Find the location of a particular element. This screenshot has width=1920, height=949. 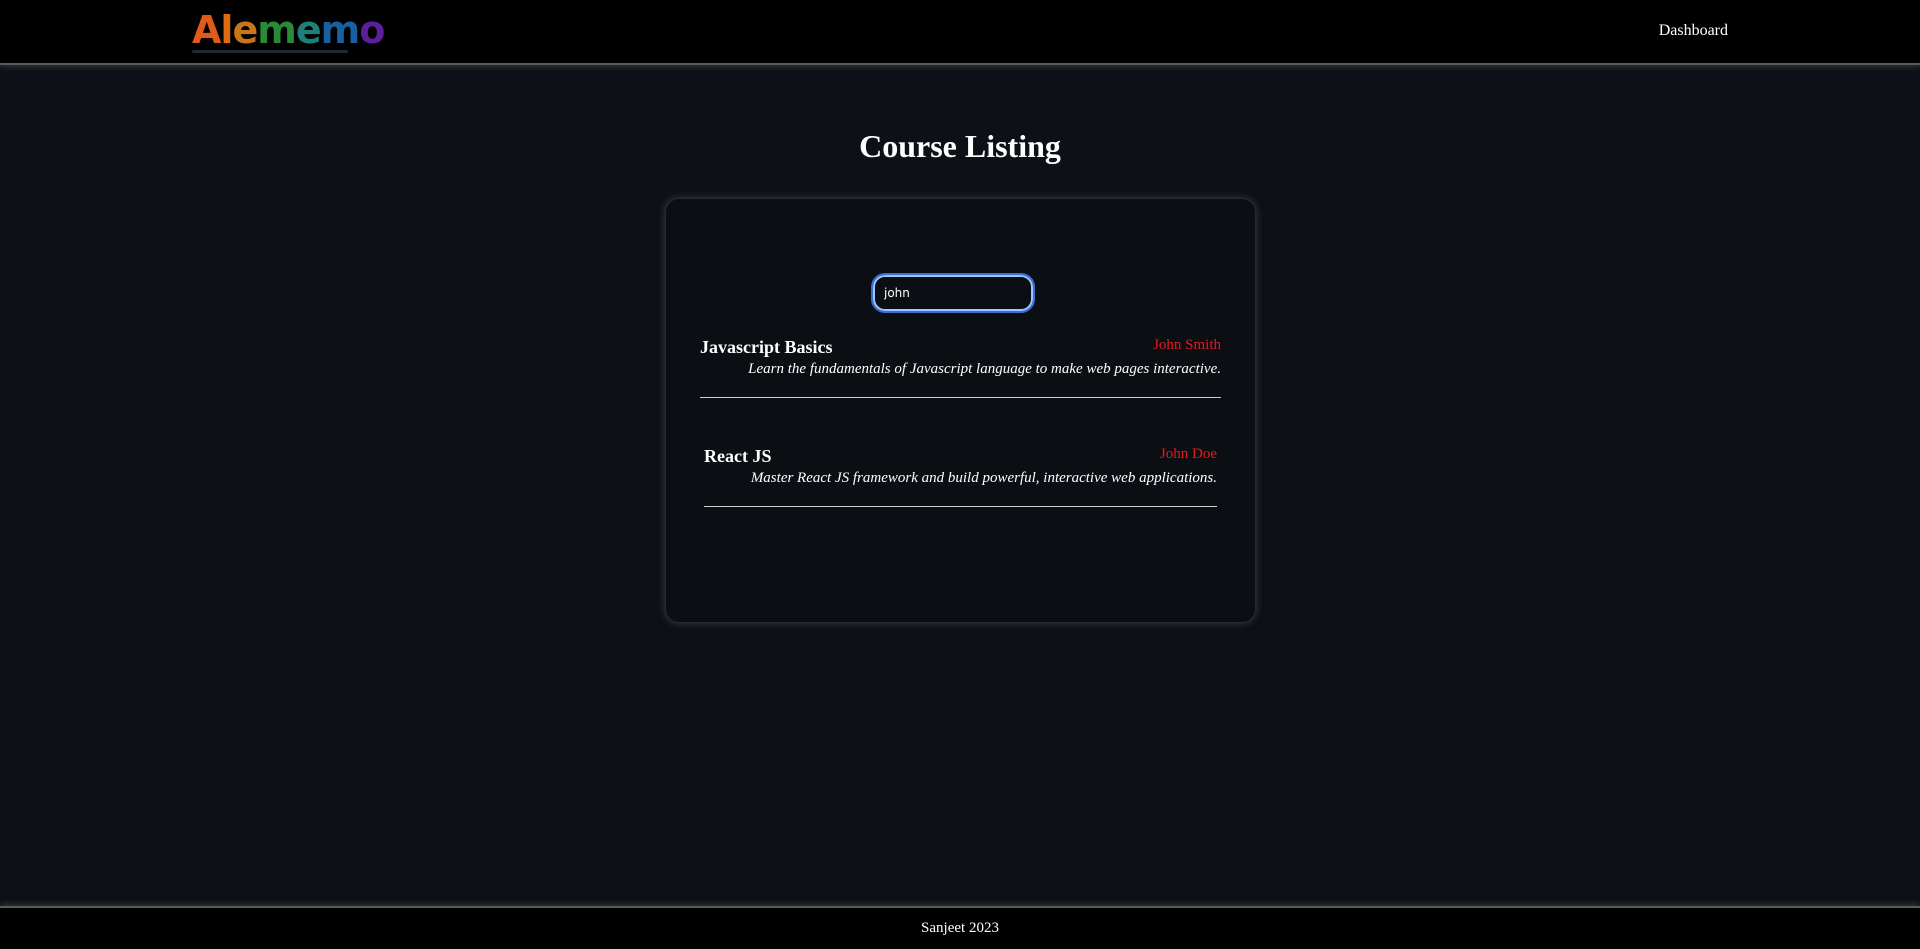

top-navbar: Alememo Dashboard is located at coordinates (960, 32).